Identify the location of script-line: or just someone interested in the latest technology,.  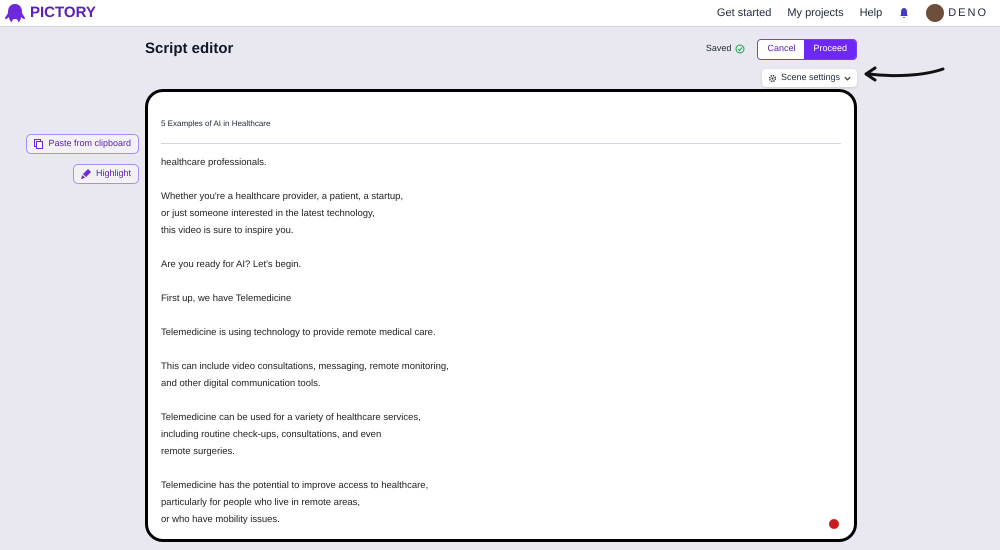
(268, 214).